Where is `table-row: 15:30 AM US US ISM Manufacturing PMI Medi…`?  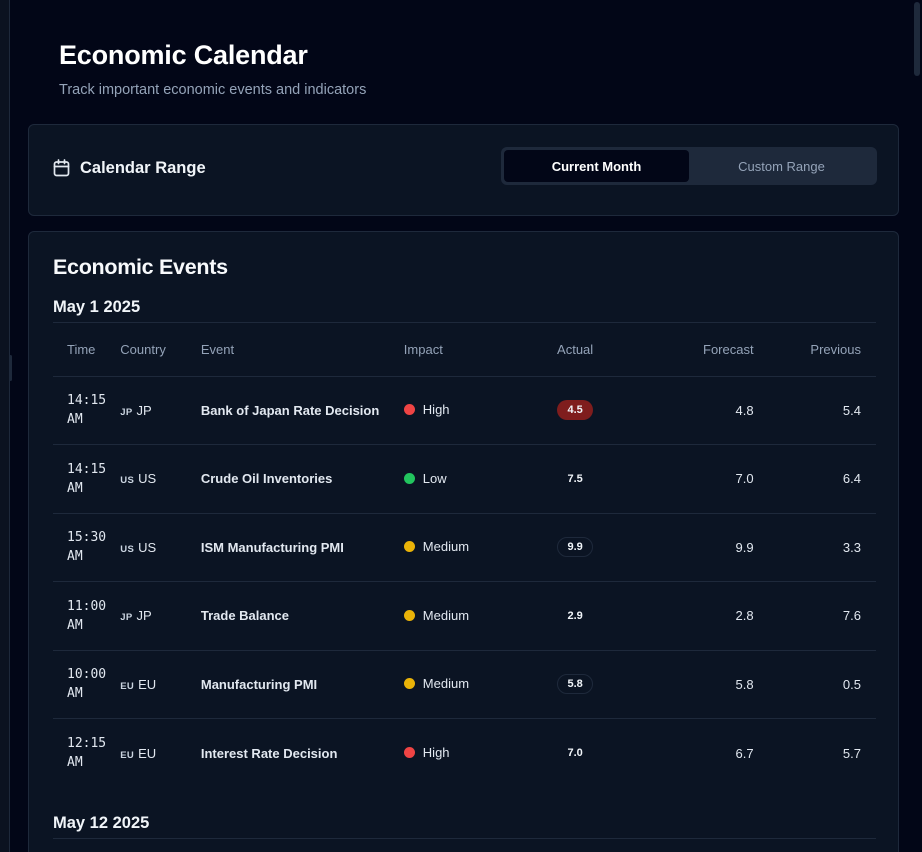
table-row: 15:30 AM US US ISM Manufacturing PMI Medi… is located at coordinates (464, 547).